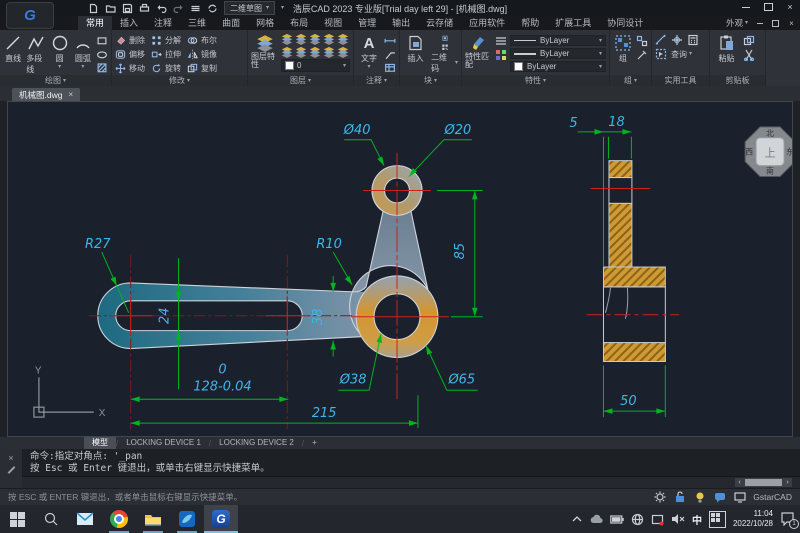 The width and height of the screenshot is (800, 533). I want to click on polyline-button: 多段线▾, so click(36, 56).